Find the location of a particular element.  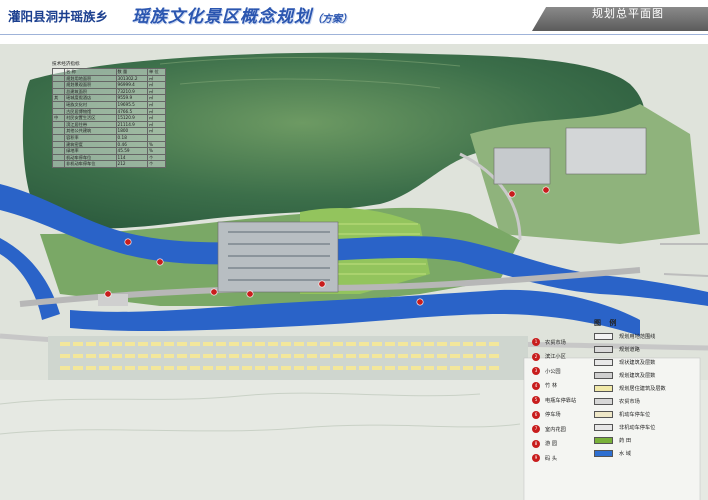

header-rule is located at coordinates (354, 34).